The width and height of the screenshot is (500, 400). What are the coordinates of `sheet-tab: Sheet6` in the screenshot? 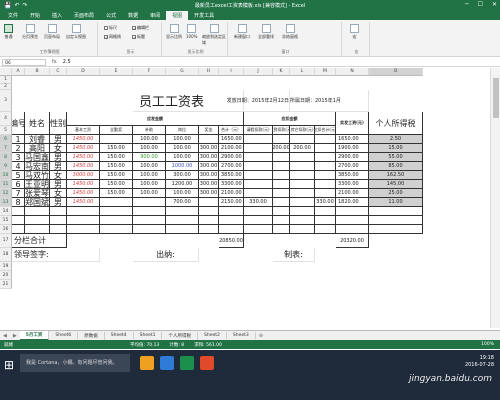 It's located at (64, 335).